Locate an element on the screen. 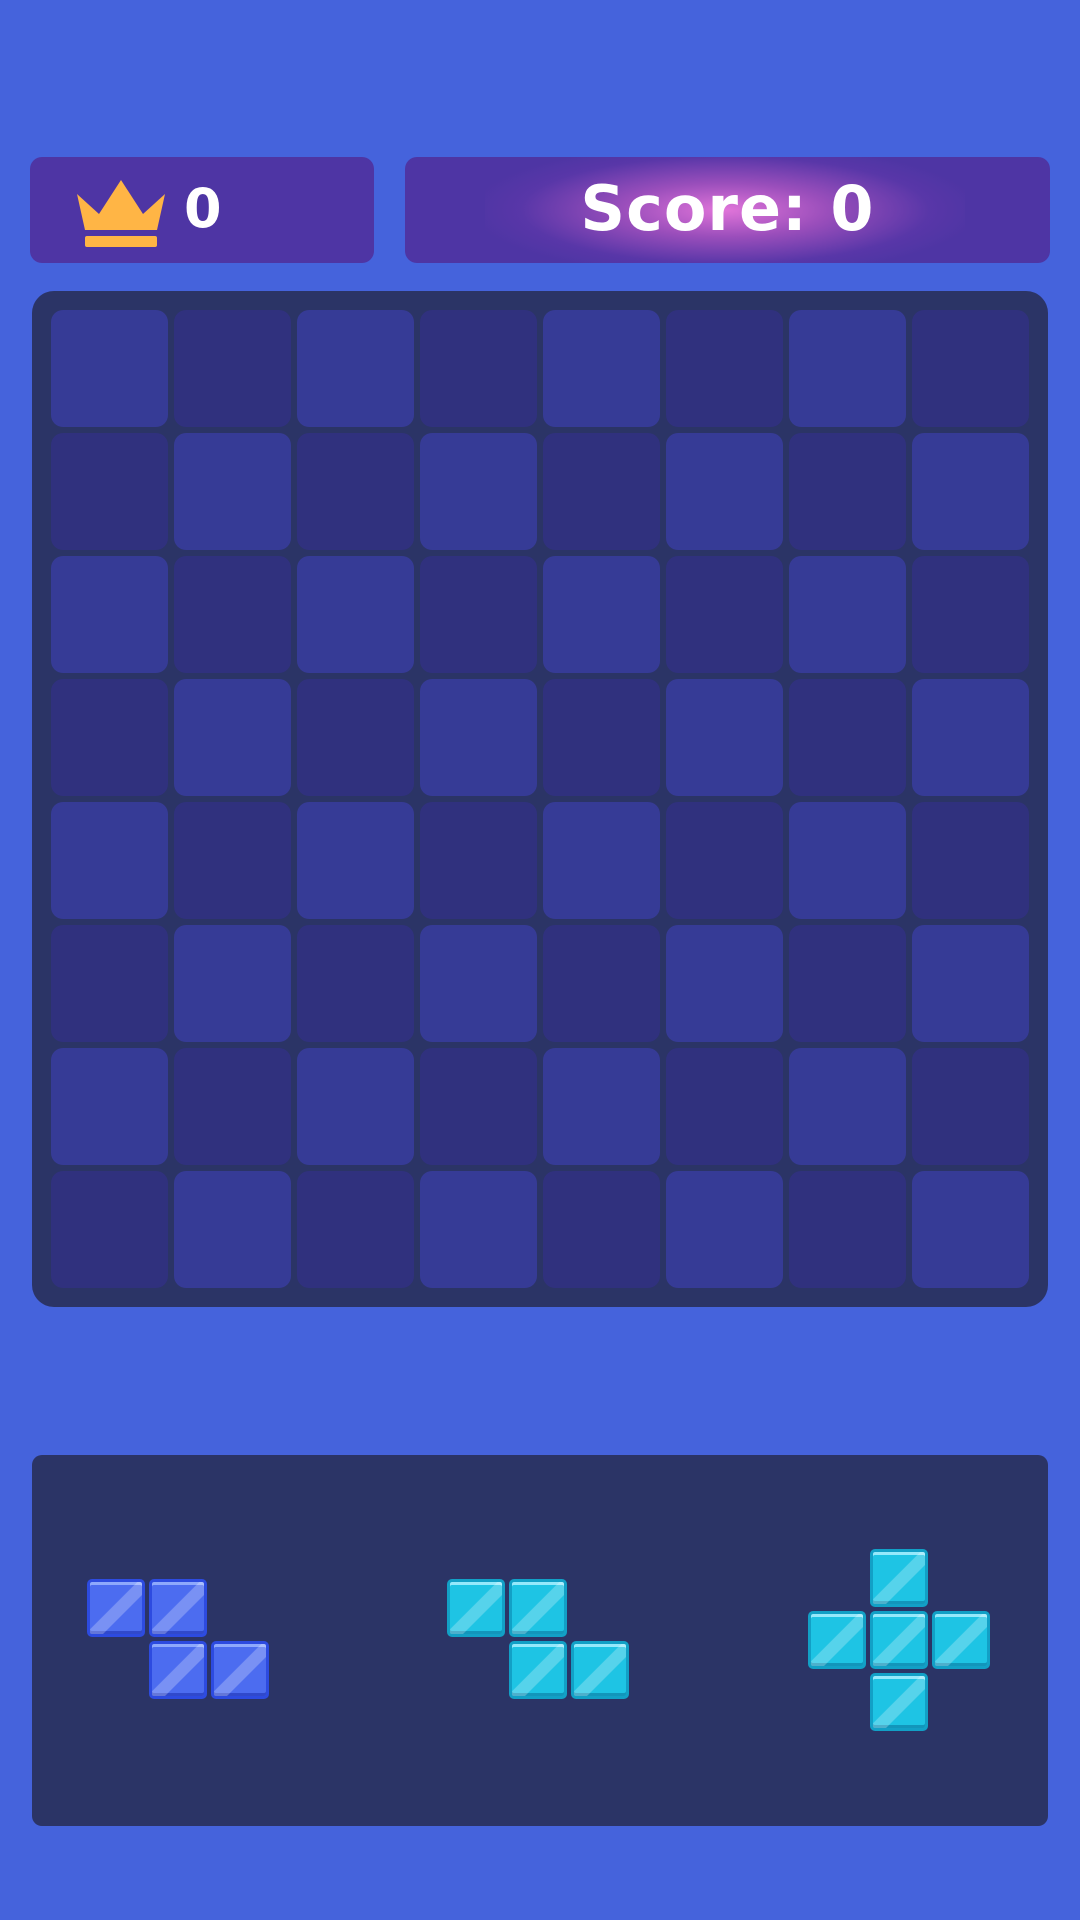 This screenshot has width=1080, height=1920. score-label: Score: 0 is located at coordinates (727, 208).